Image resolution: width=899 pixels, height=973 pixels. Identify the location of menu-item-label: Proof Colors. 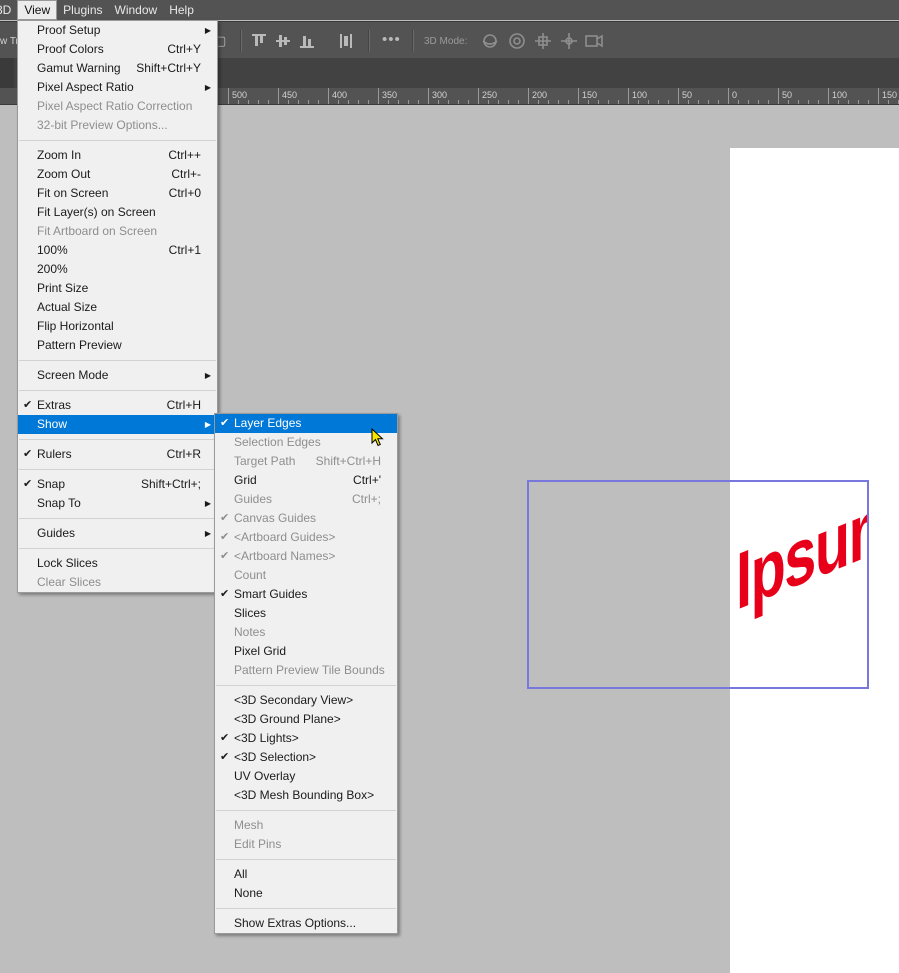
(70, 49).